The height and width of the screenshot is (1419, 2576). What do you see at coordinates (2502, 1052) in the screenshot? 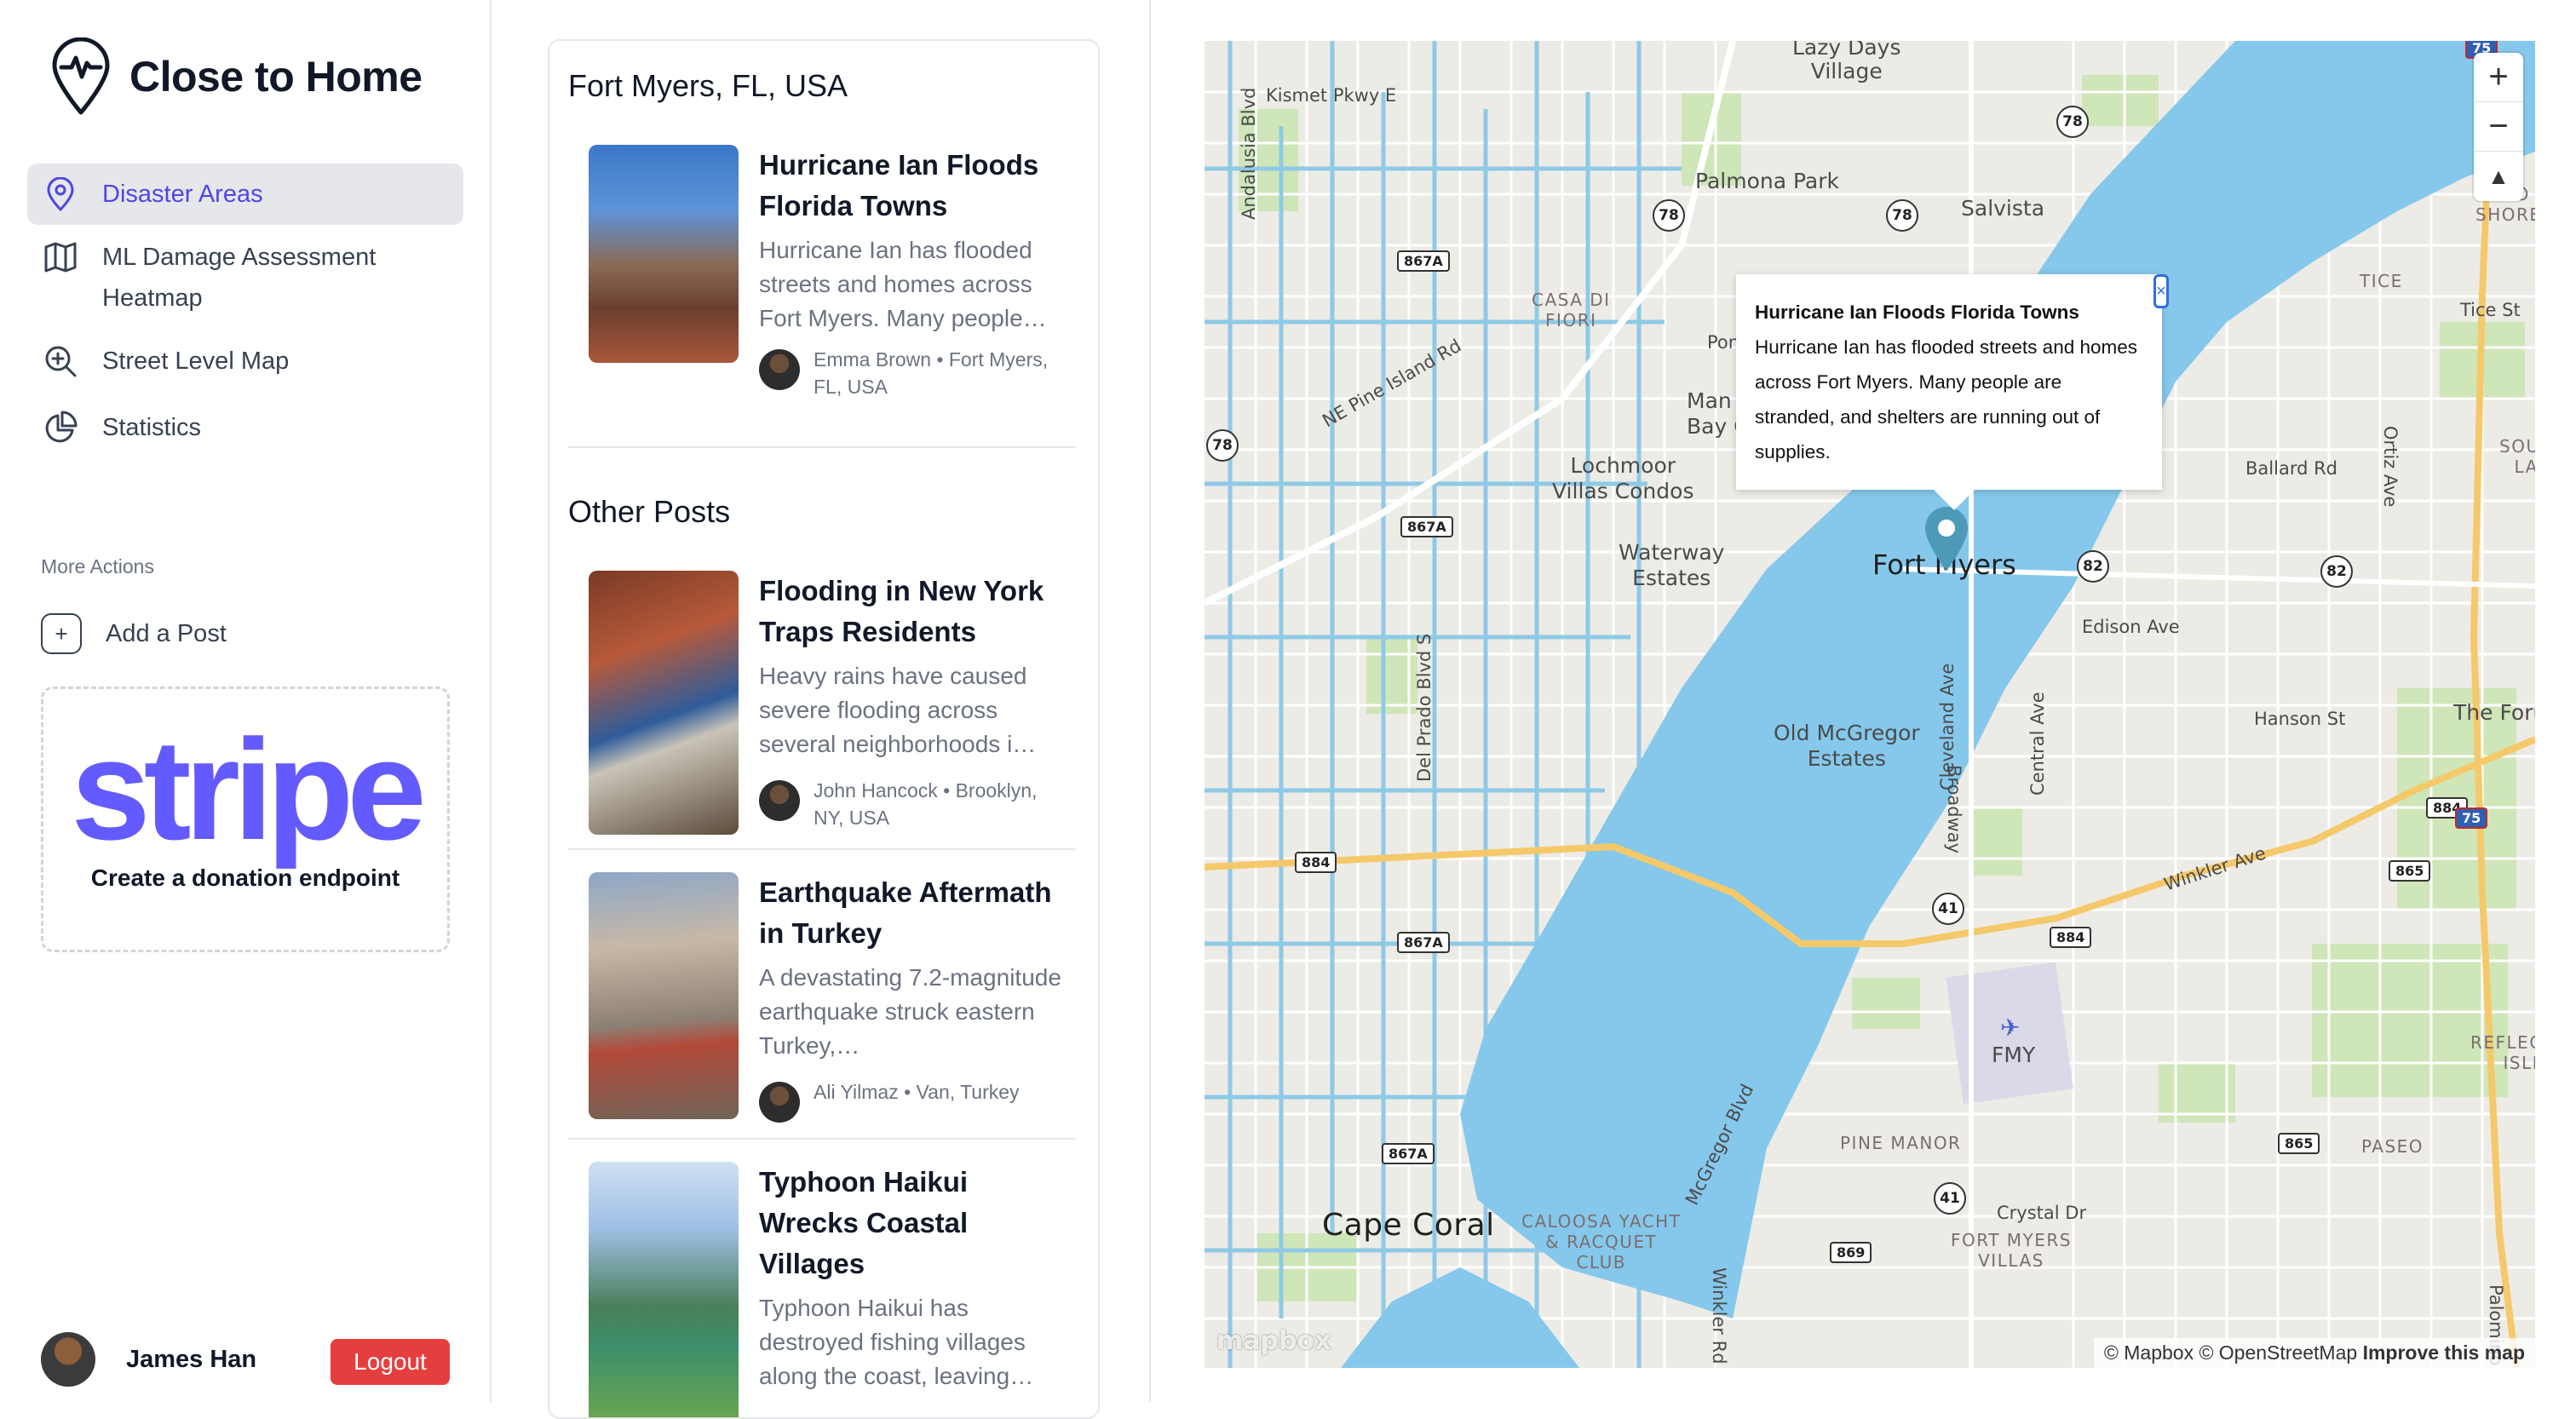
I see `map-label: REFLECTION ISLES` at bounding box center [2502, 1052].